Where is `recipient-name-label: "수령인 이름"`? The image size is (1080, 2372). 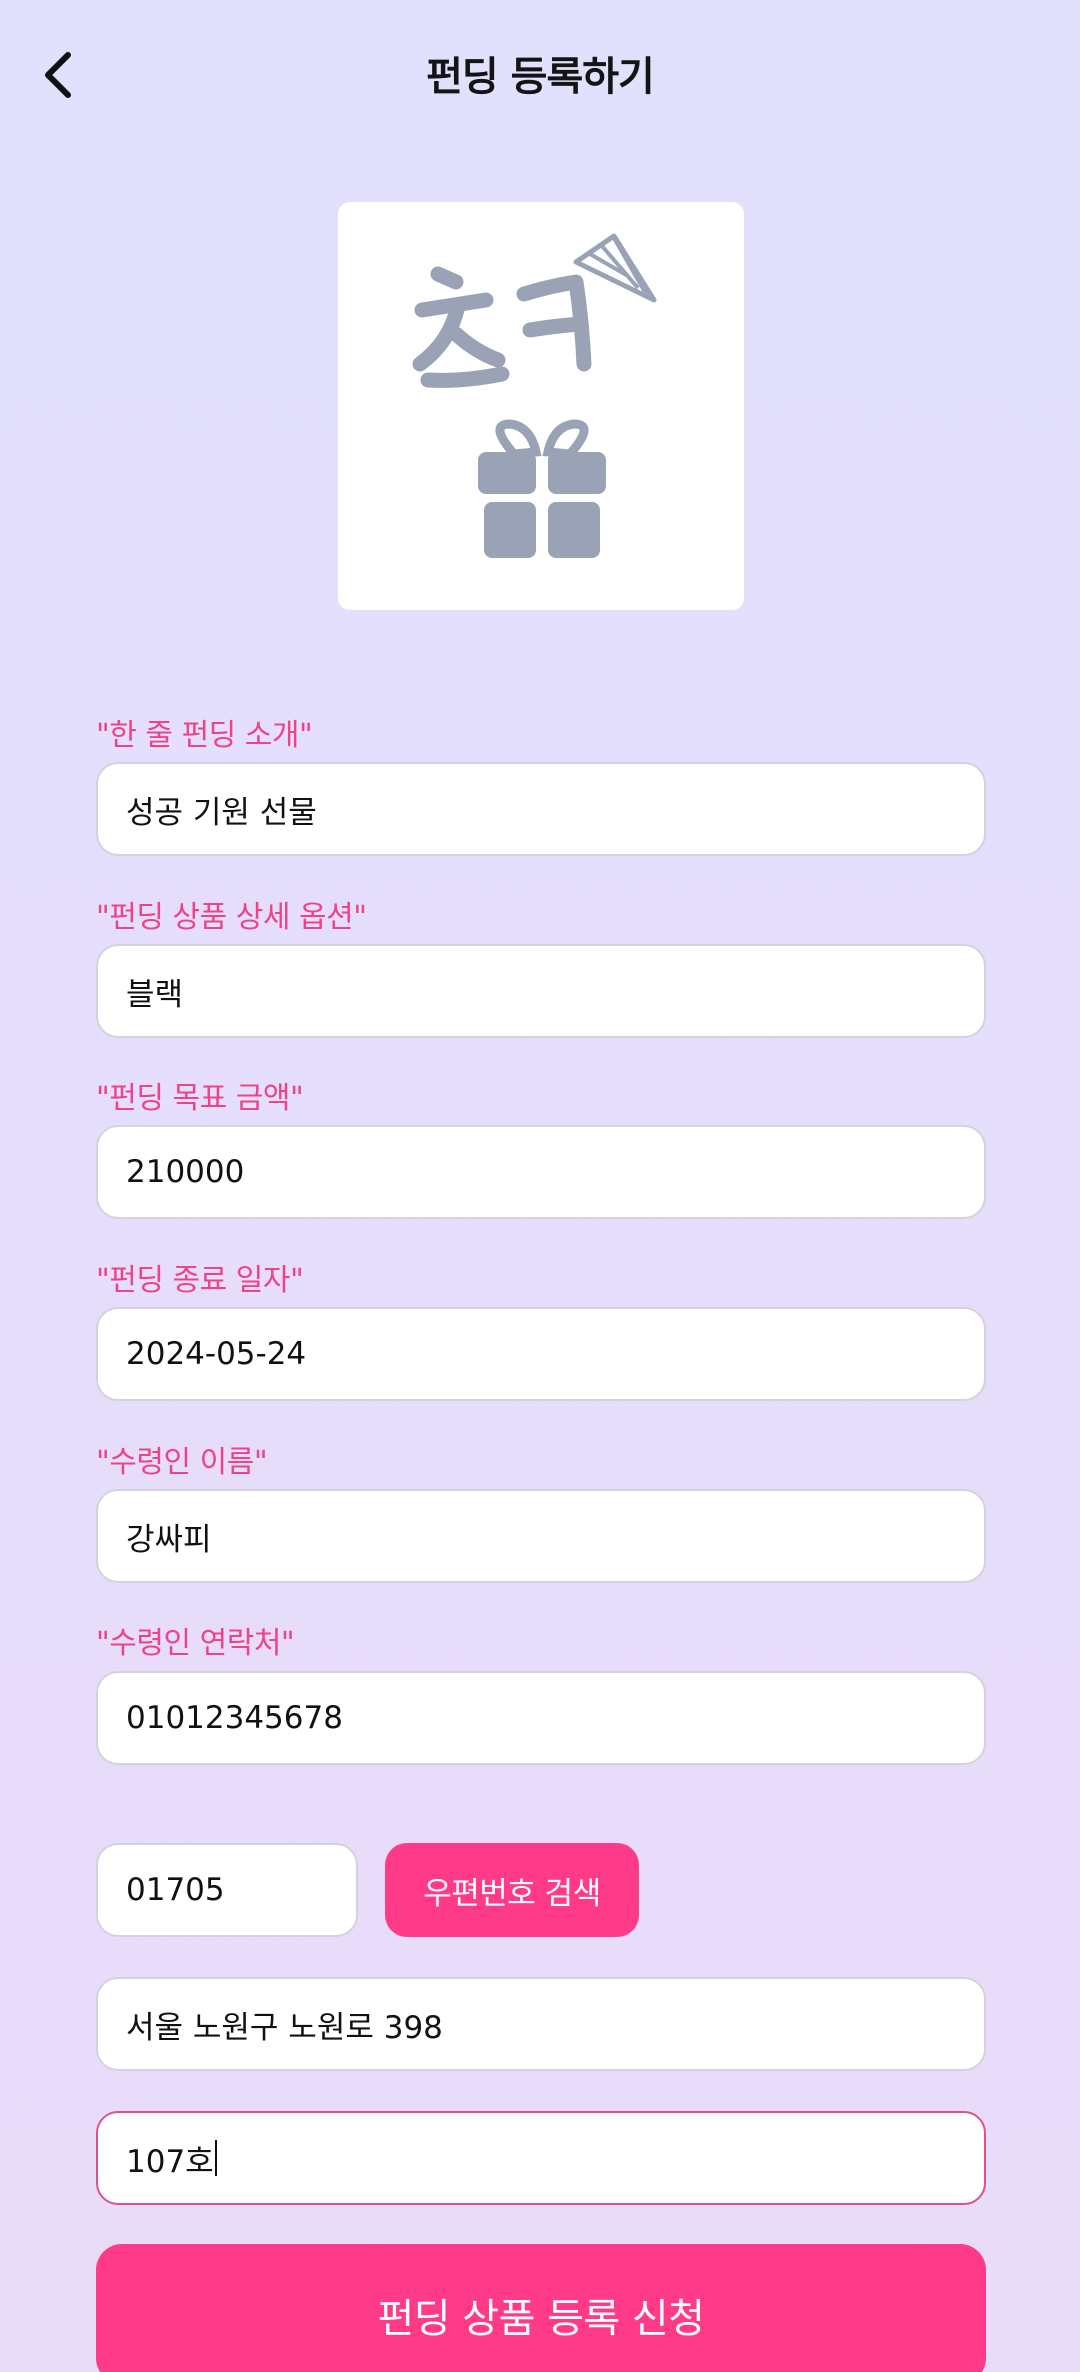 recipient-name-label: "수령인 이름" is located at coordinates (182, 1462).